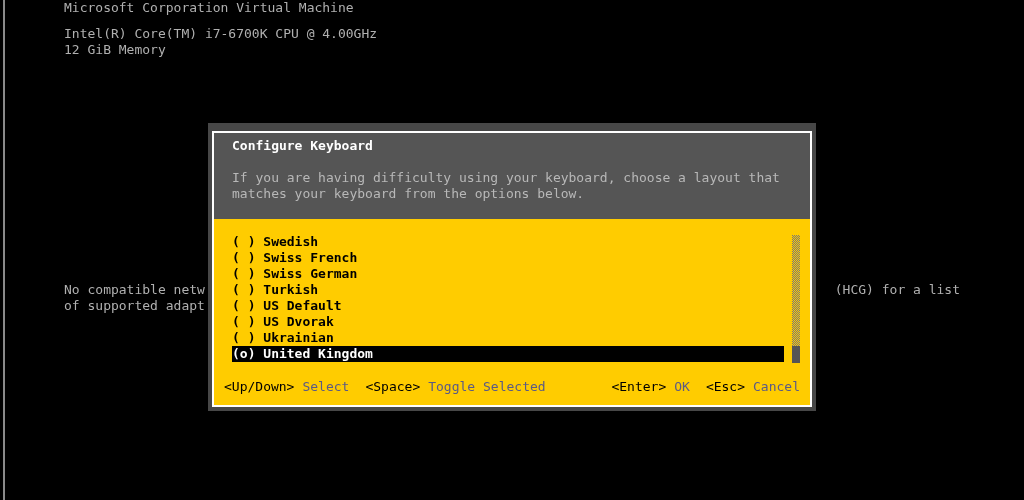 The image size is (1024, 500). What do you see at coordinates (115, 50) in the screenshot?
I see `system-info-text: 12 GiB Memory` at bounding box center [115, 50].